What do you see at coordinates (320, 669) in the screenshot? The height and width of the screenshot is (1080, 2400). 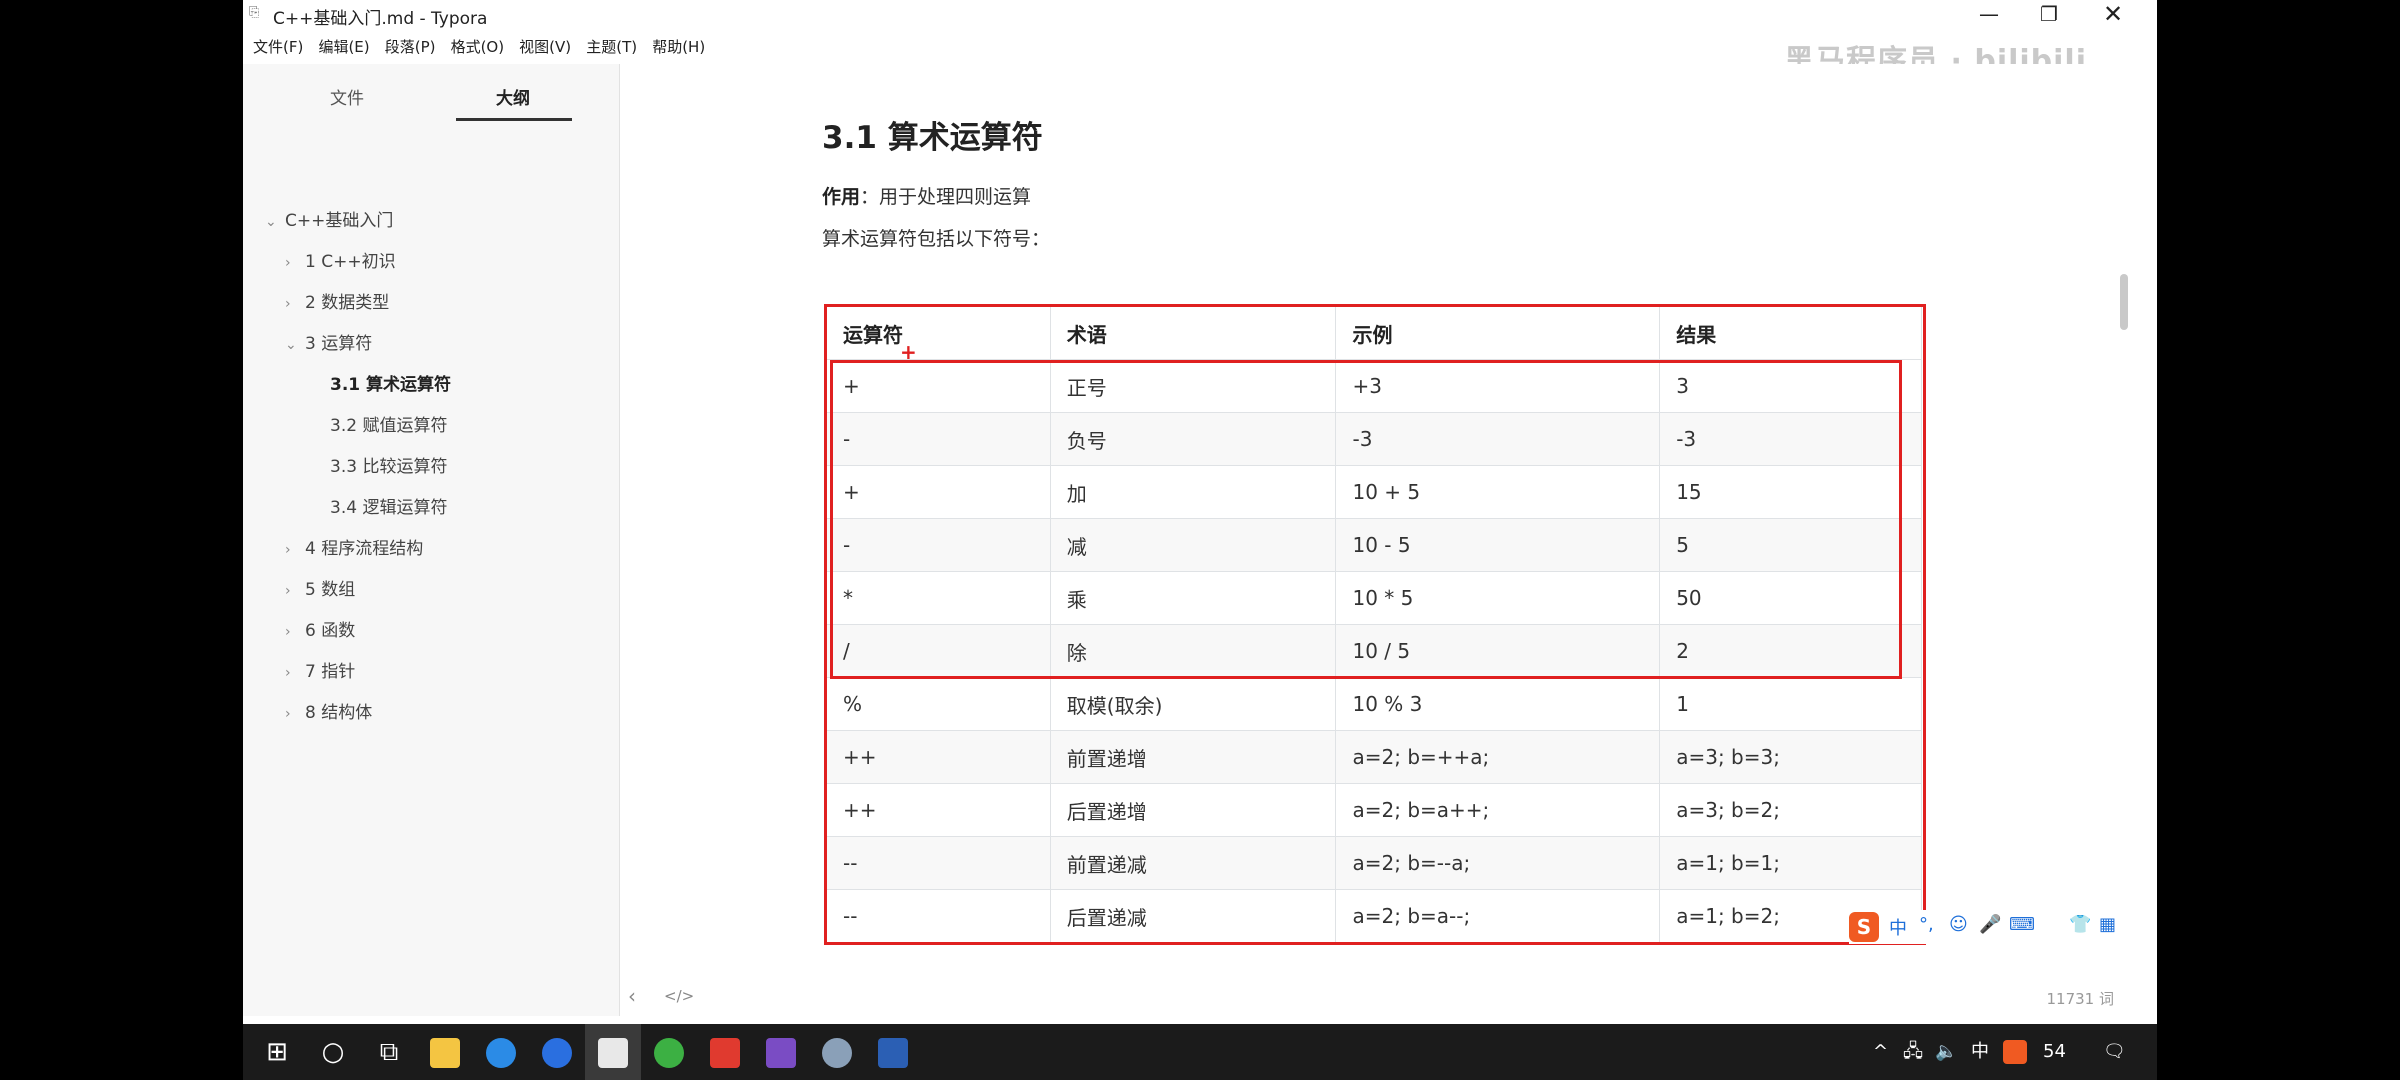 I see `outline-item-7: › 7 指针` at bounding box center [320, 669].